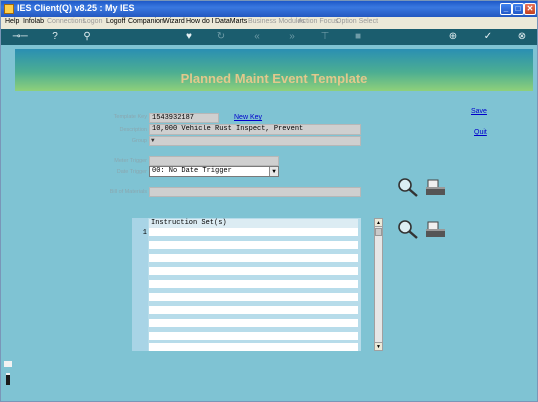  Describe the element at coordinates (318, 21) in the screenshot. I see `menu-action-focus: Action Focus` at that location.